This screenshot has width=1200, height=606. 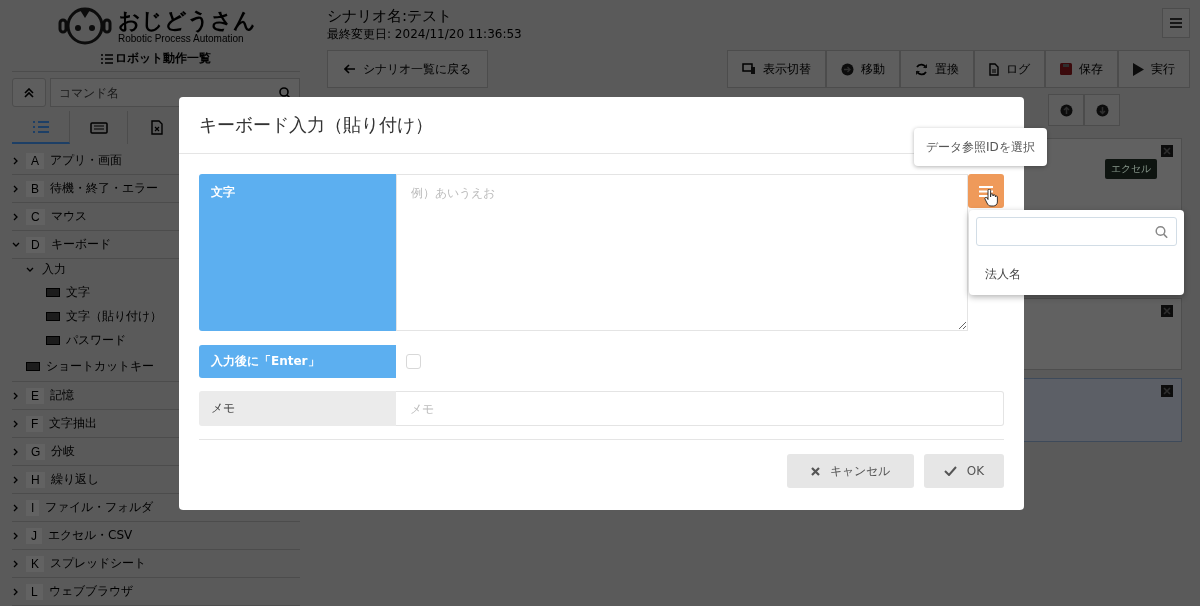 I want to click on category-letter: C, so click(x=35, y=216).